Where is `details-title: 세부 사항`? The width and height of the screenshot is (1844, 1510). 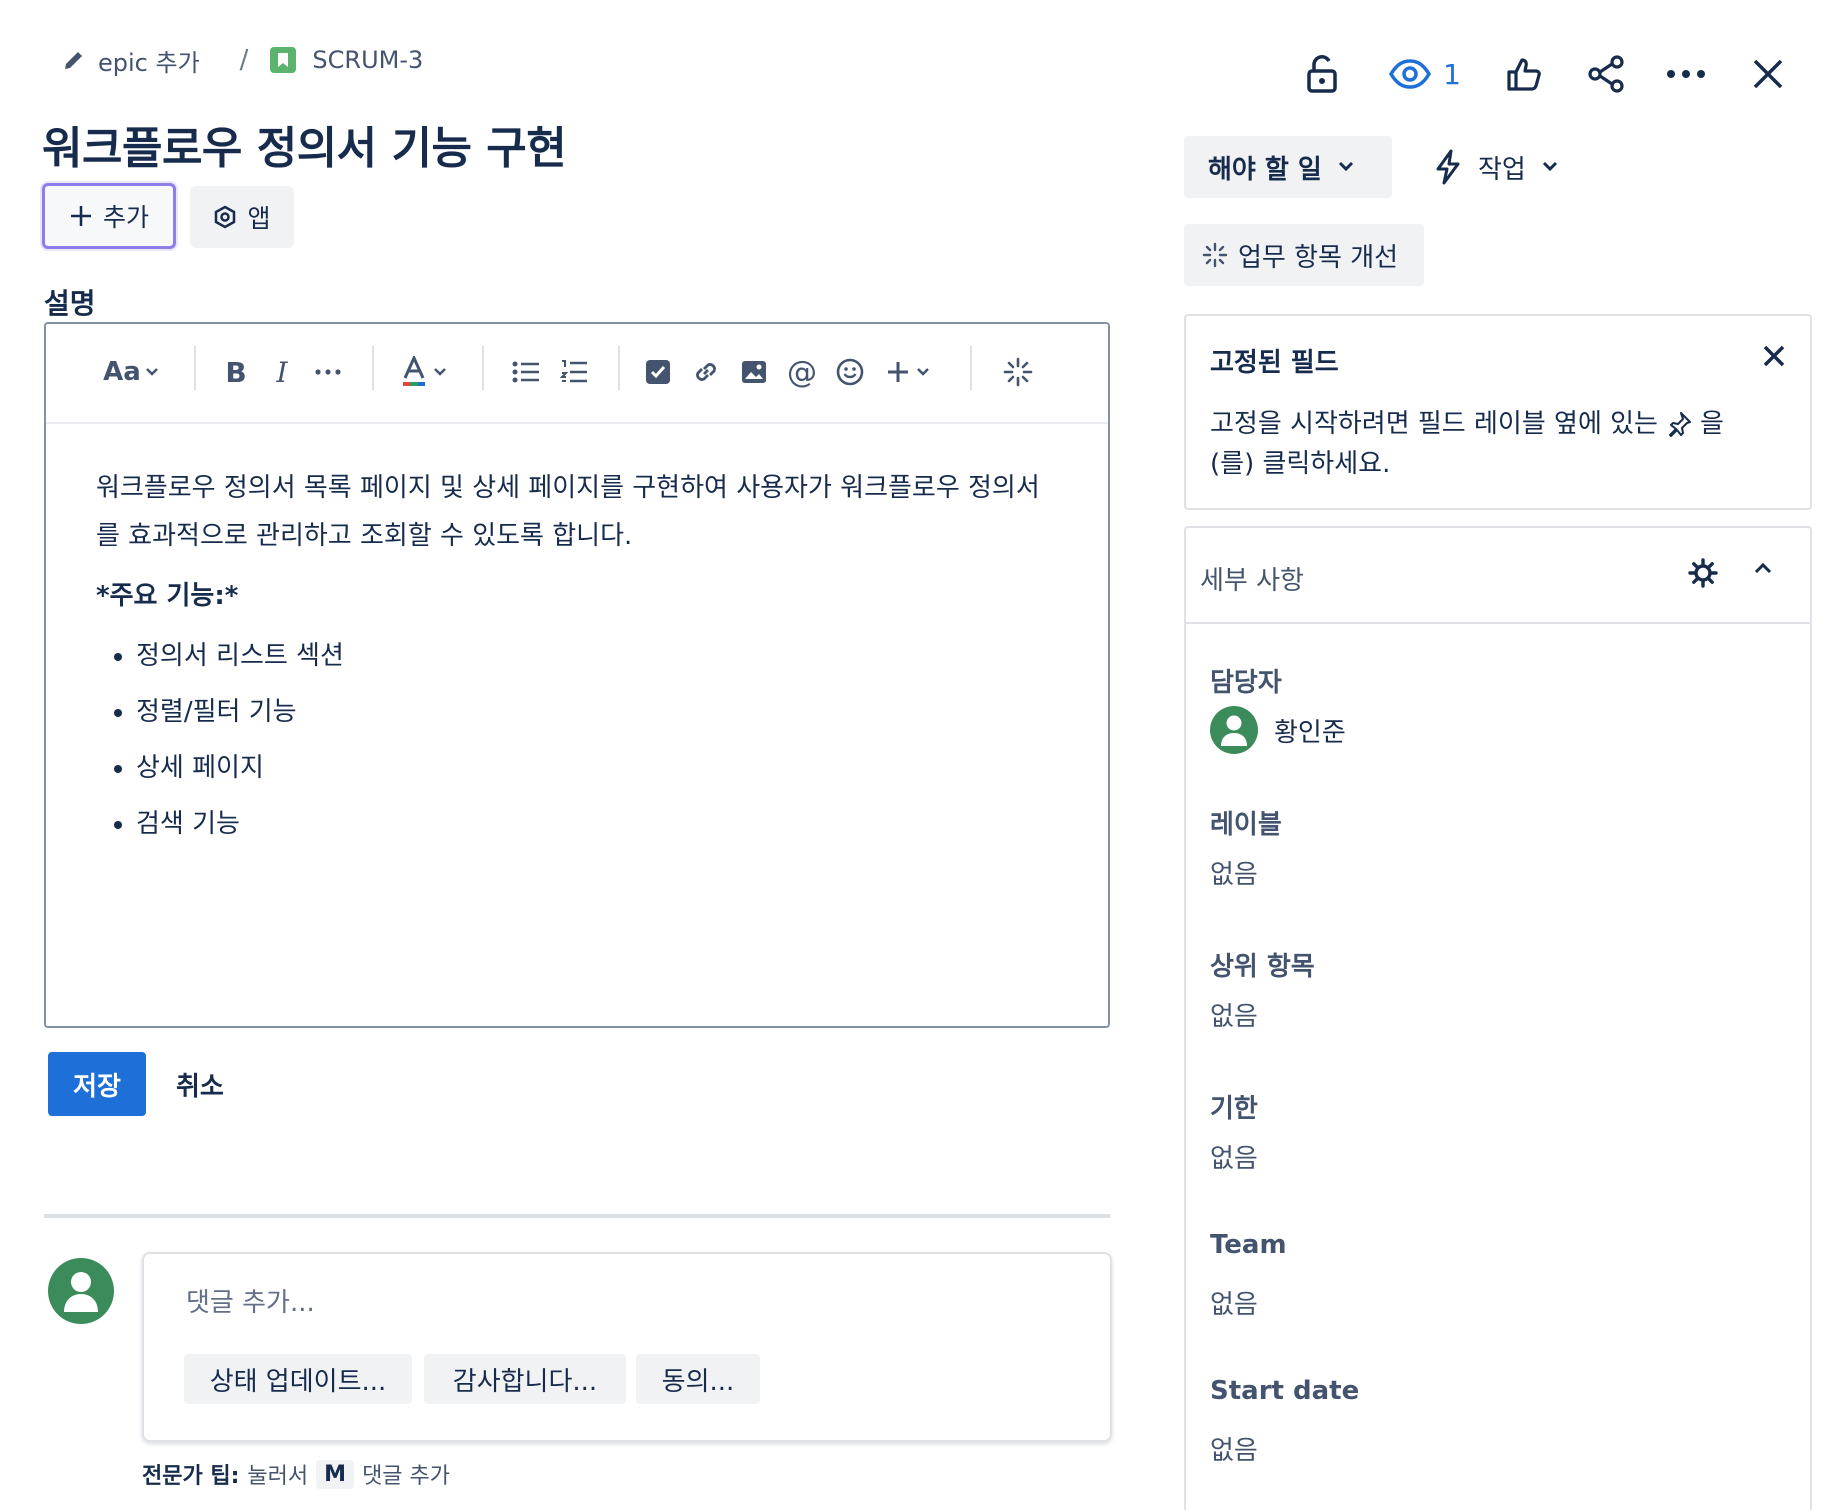 details-title: 세부 사항 is located at coordinates (1252, 581).